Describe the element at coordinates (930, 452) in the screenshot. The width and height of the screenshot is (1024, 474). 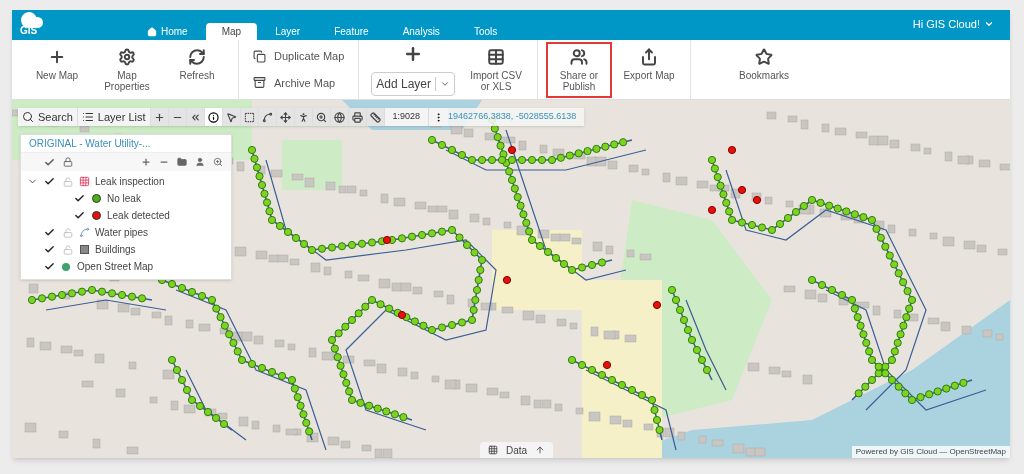
I see `map-attribution: Powered by GIS Cloud — OpenStreetMap` at that location.